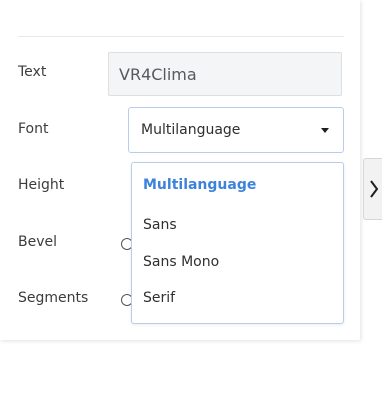 The height and width of the screenshot is (410, 382). I want to click on chevron-right-icon, so click(374, 189).